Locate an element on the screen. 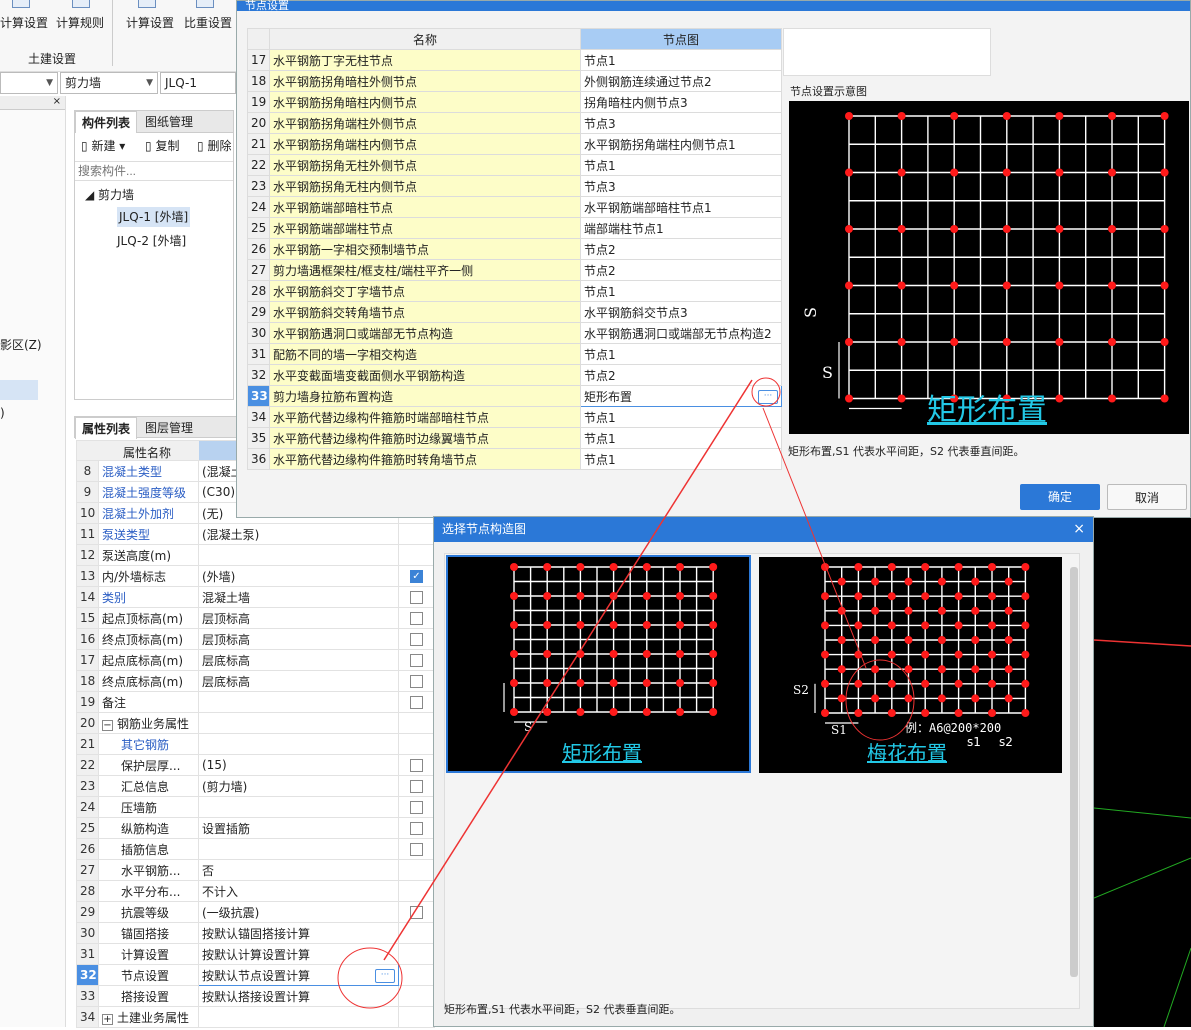 This screenshot has width=1191, height=1030. property-value: 否 is located at coordinates (298, 870).